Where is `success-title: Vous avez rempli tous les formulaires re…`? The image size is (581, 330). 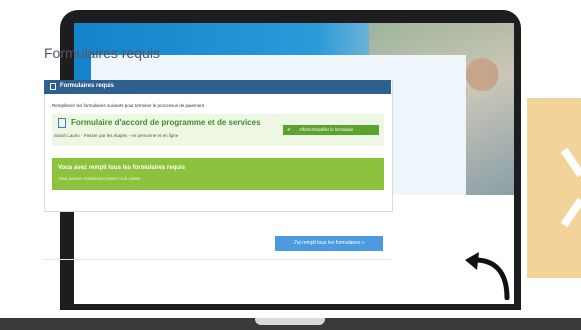 success-title: Vous avez rempli tous les formulaires re… is located at coordinates (121, 168).